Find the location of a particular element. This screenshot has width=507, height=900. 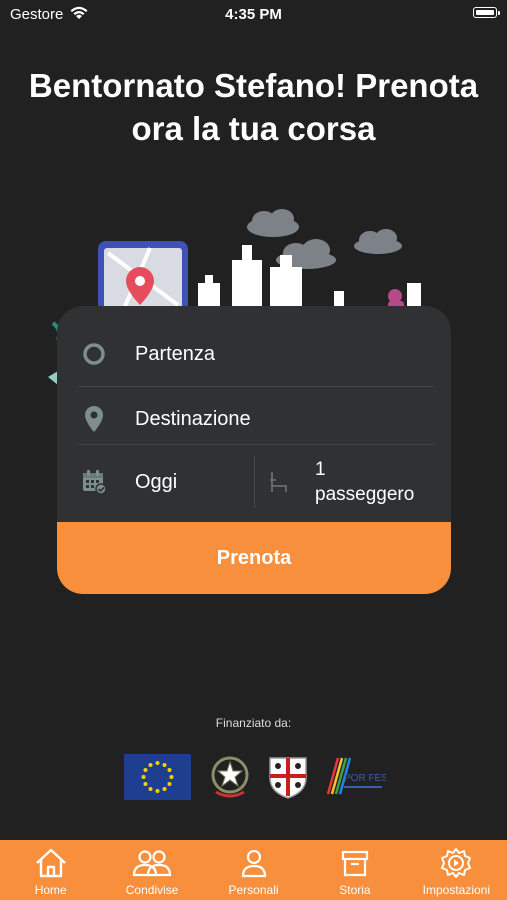

funding-logos: POR FESR is located at coordinates (255, 777).